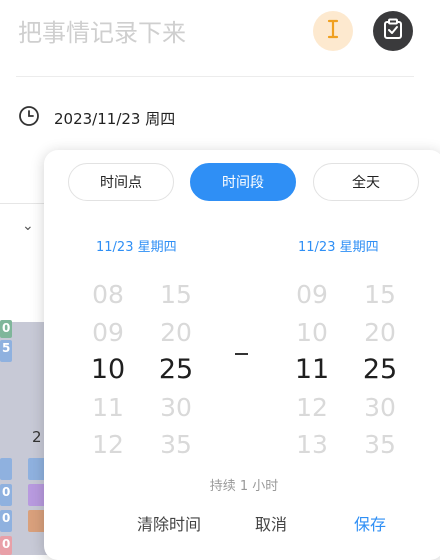 This screenshot has width=440, height=560. I want to click on start-date-label: 11/23 星期四, so click(136, 245).